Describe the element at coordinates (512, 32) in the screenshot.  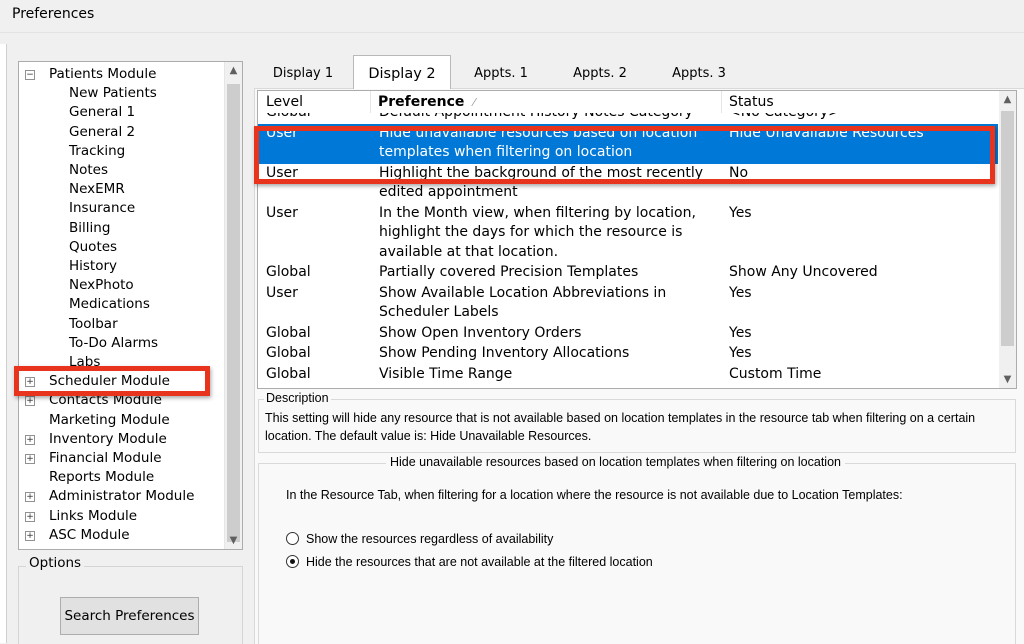
I see `title-divider` at that location.